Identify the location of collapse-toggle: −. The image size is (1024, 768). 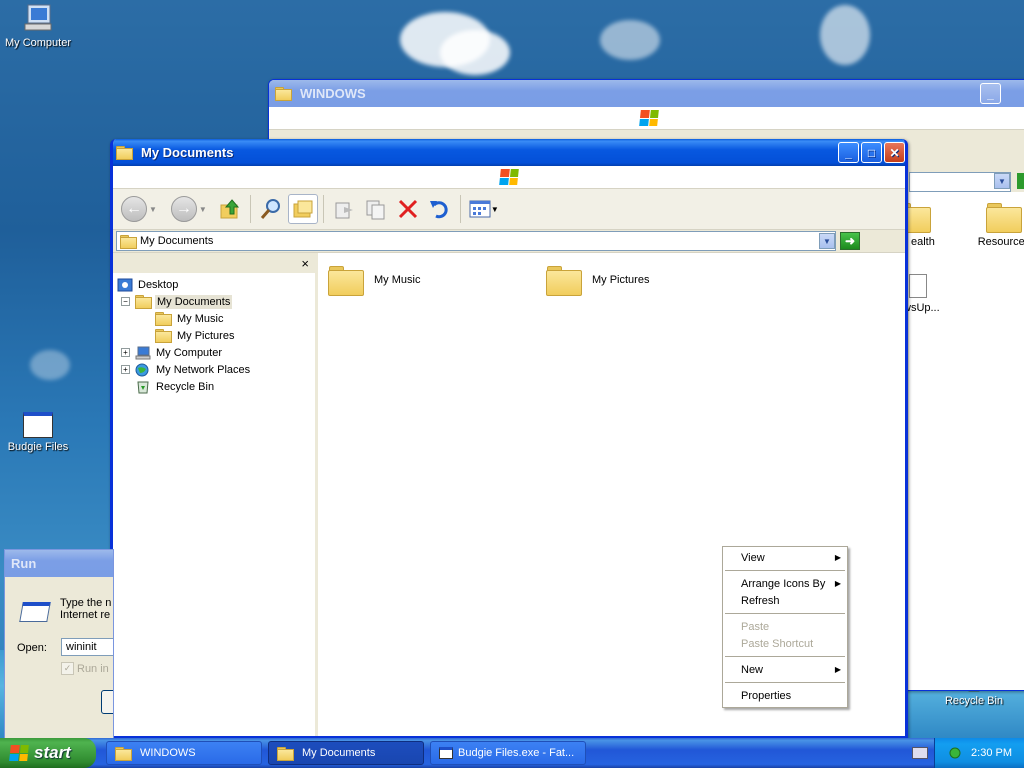
(125, 301).